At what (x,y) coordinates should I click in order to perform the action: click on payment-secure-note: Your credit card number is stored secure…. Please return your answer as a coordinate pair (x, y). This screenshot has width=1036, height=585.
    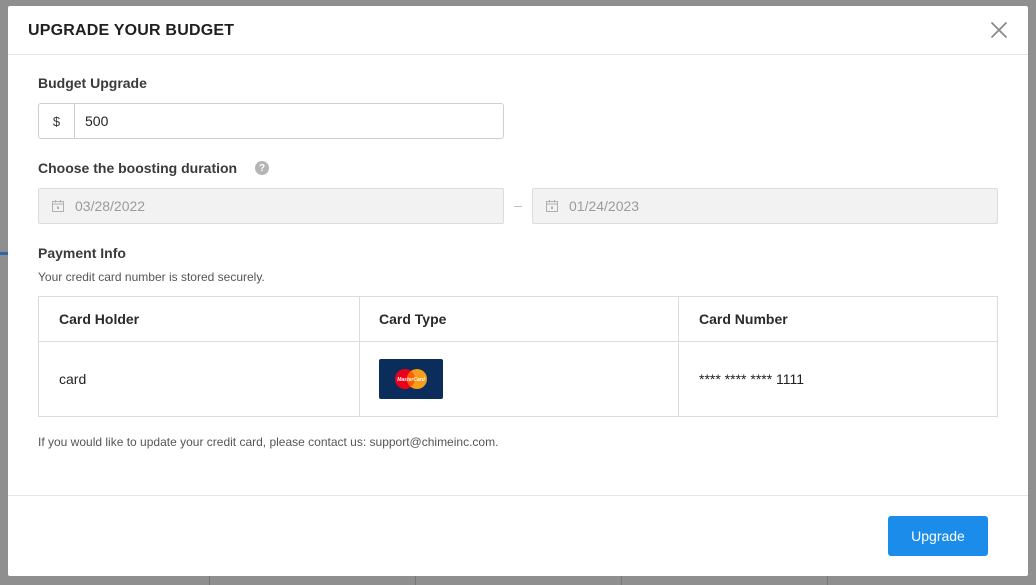
    Looking at the image, I should click on (151, 277).